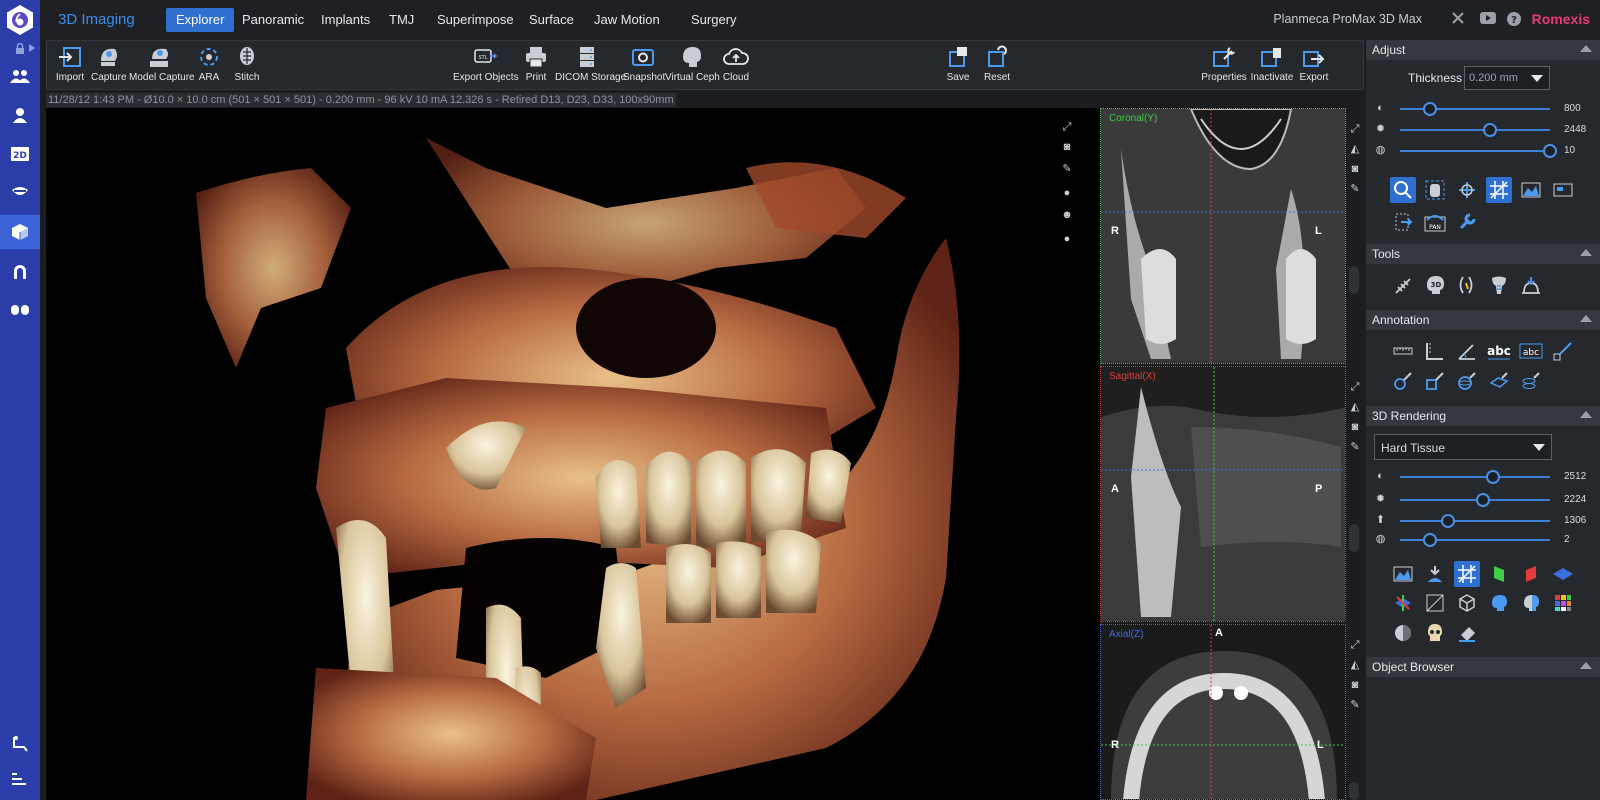  I want to click on sagittal-scrollbar, so click(1354, 538).